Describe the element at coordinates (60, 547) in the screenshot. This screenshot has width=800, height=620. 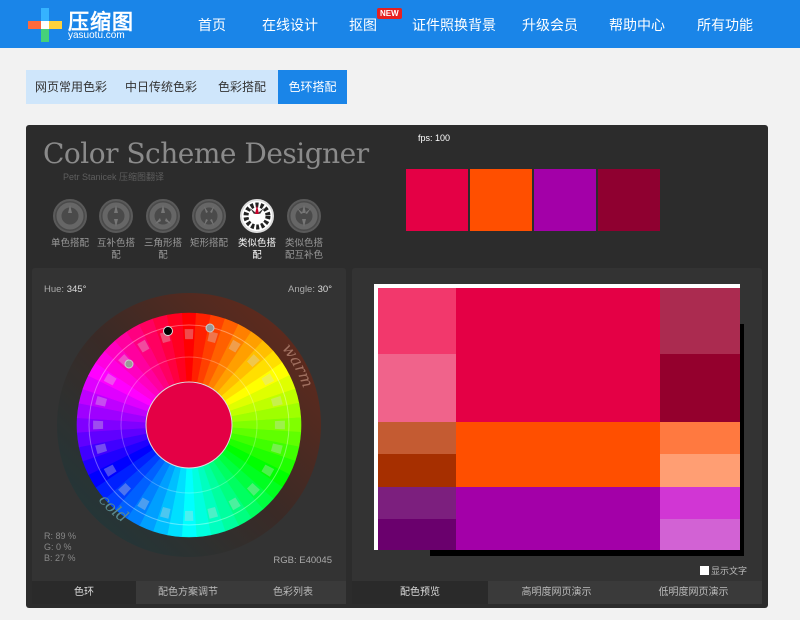
I see `rgb-percent-readout: R: 89 % G: 0 % B: 27 %` at that location.